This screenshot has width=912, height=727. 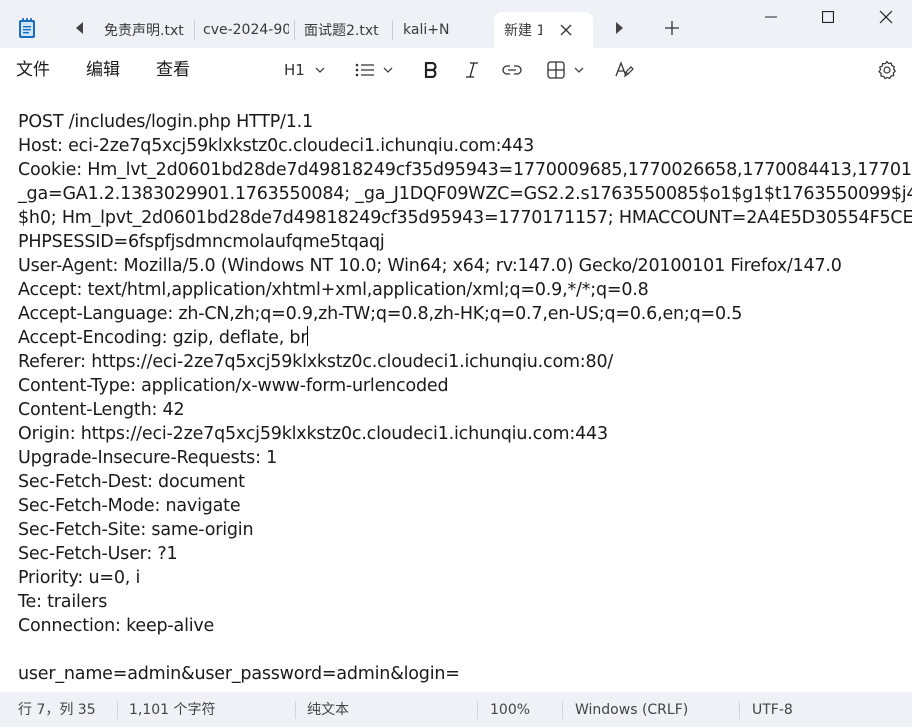 I want to click on heading-dropdown: H1, so click(x=304, y=70).